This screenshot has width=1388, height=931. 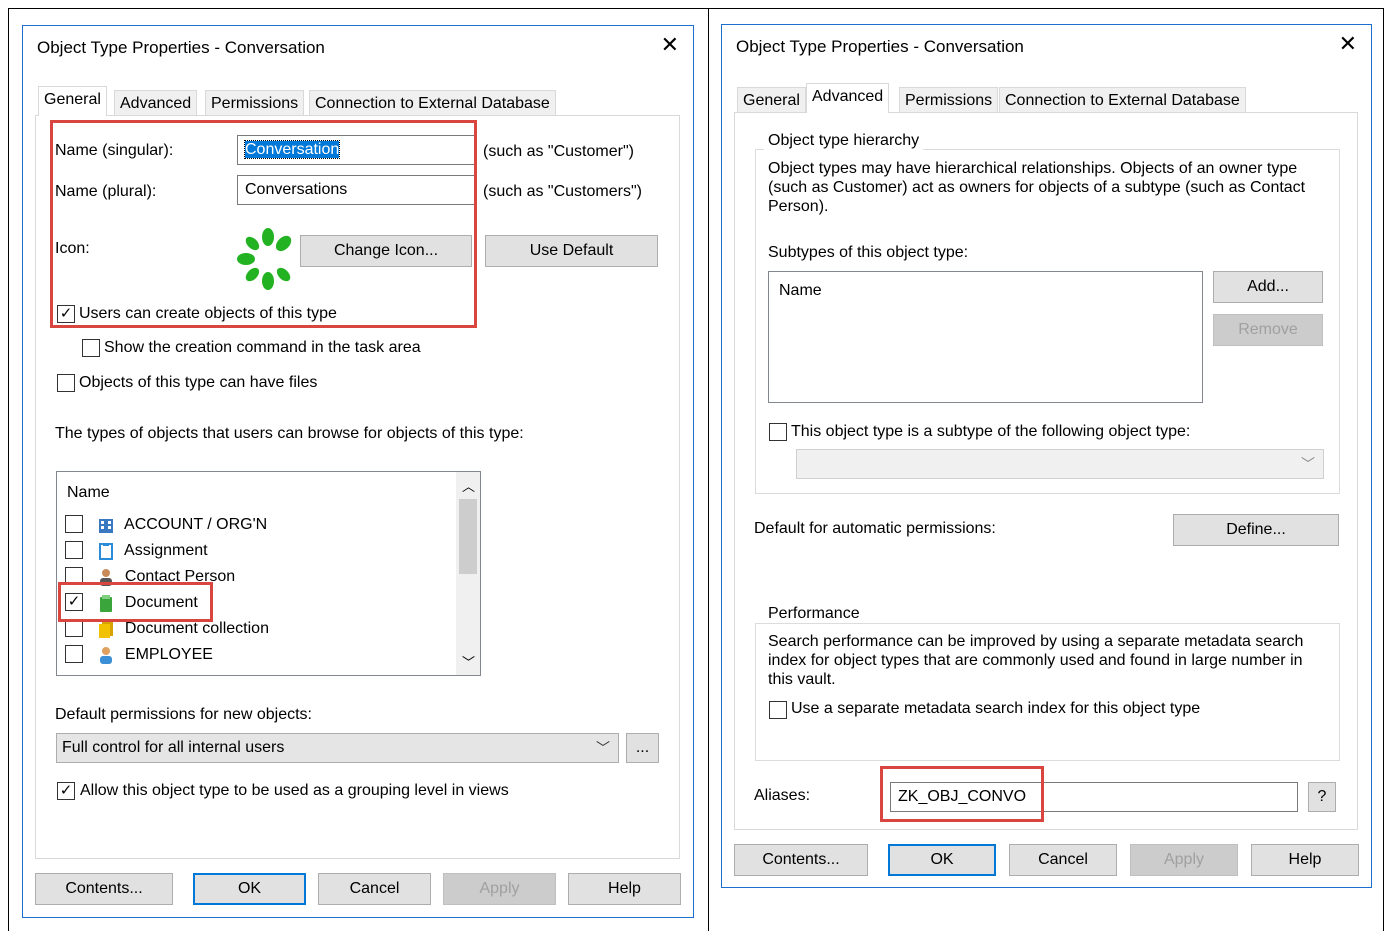 I want to click on list-item: Contact Person, so click(x=150, y=577).